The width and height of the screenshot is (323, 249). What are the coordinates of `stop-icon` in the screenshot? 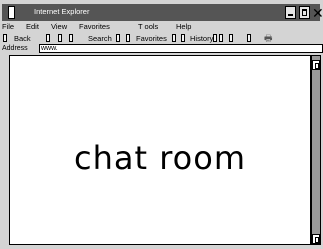 It's located at (60, 38).